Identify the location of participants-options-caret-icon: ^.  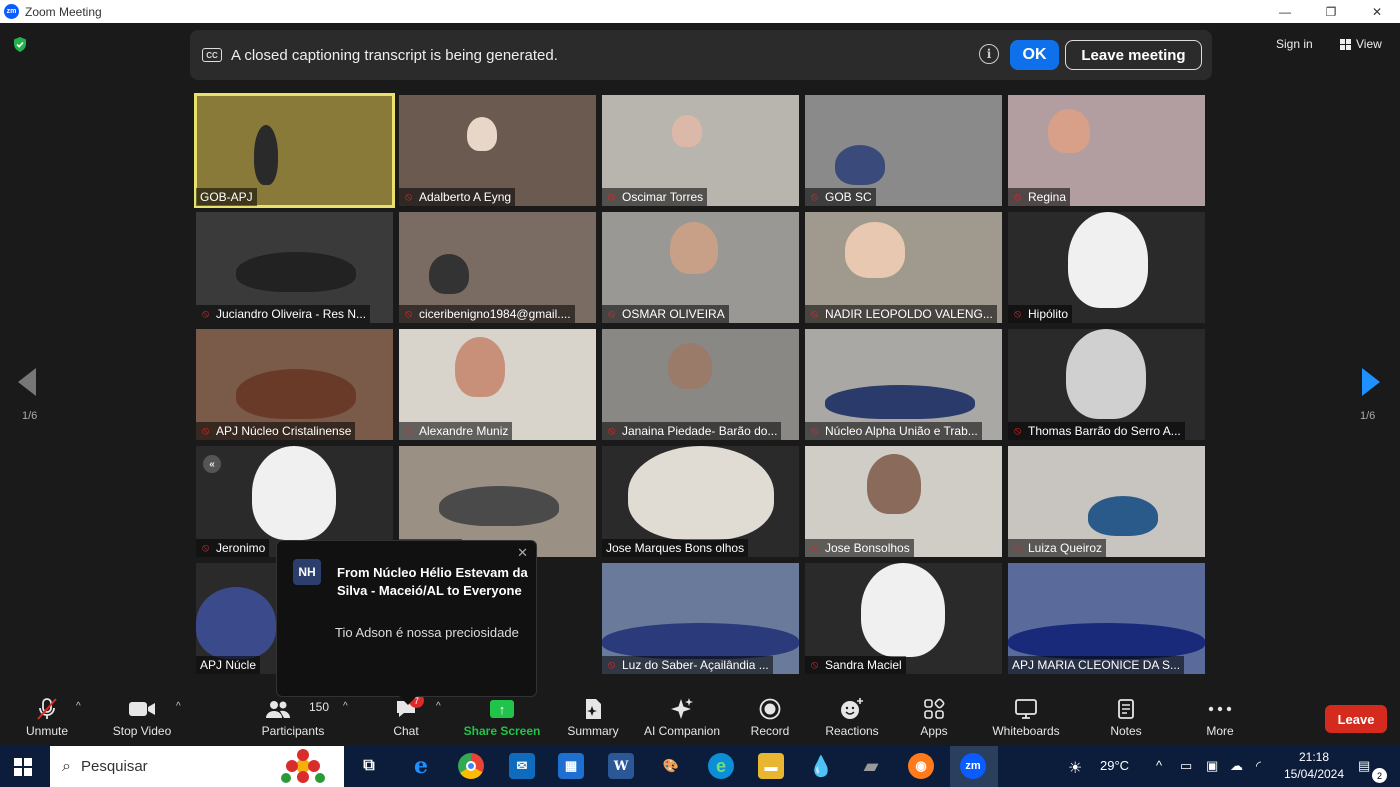
(345, 706).